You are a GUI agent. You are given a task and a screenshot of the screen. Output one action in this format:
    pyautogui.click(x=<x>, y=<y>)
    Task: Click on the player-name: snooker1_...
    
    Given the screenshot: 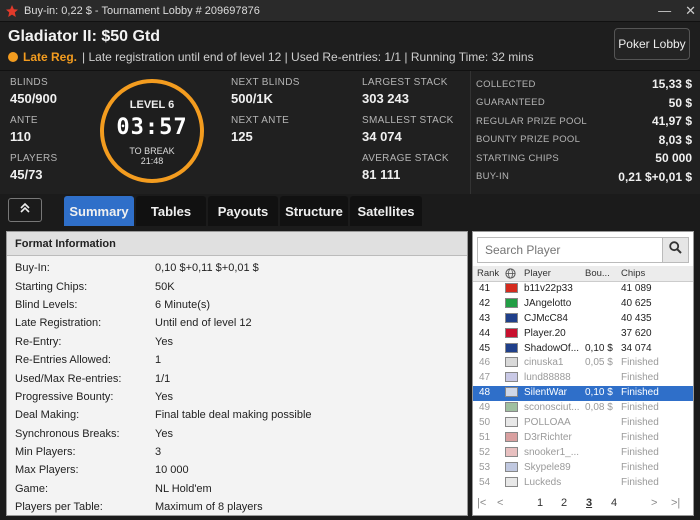 What is the action you would take?
    pyautogui.click(x=552, y=452)
    